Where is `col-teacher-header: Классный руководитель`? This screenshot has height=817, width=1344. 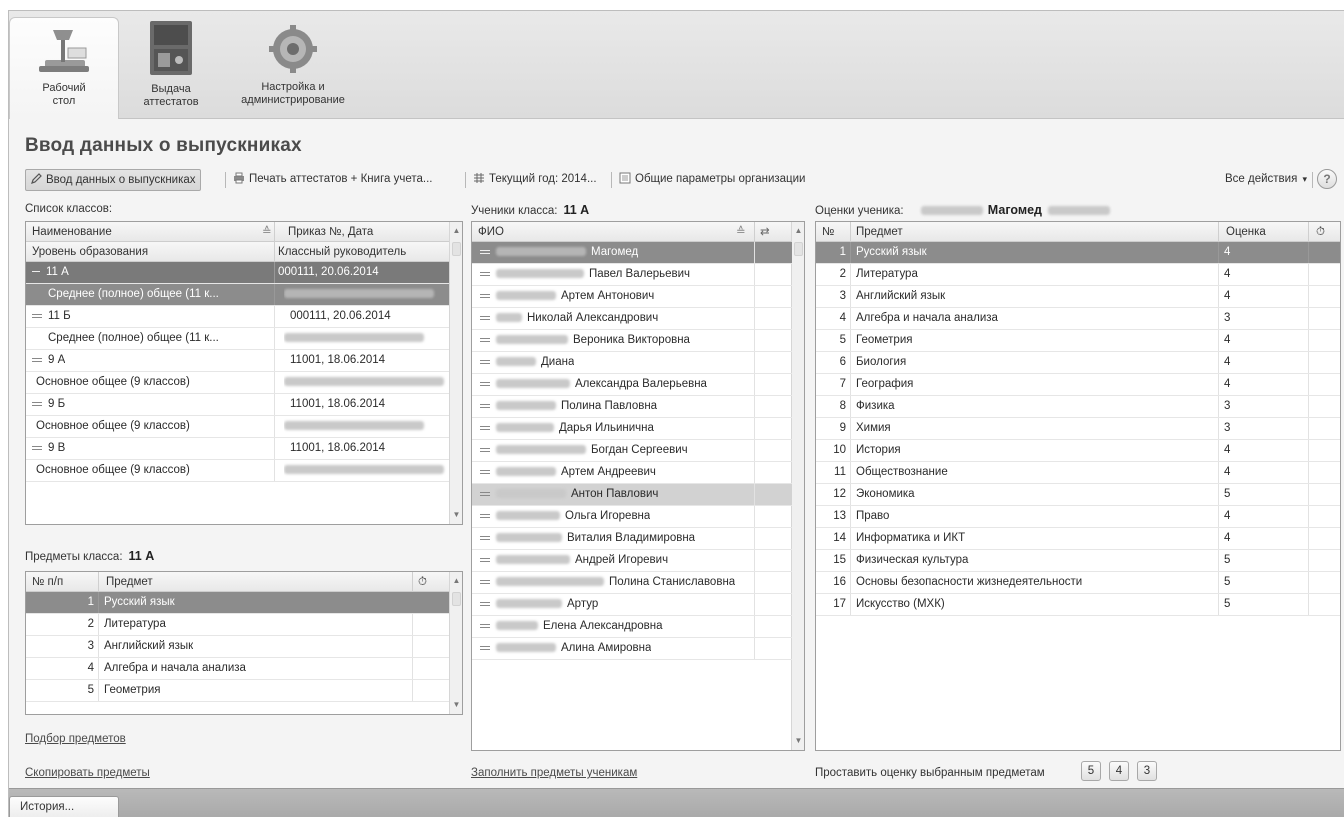 col-teacher-header: Классный руководитель is located at coordinates (342, 252).